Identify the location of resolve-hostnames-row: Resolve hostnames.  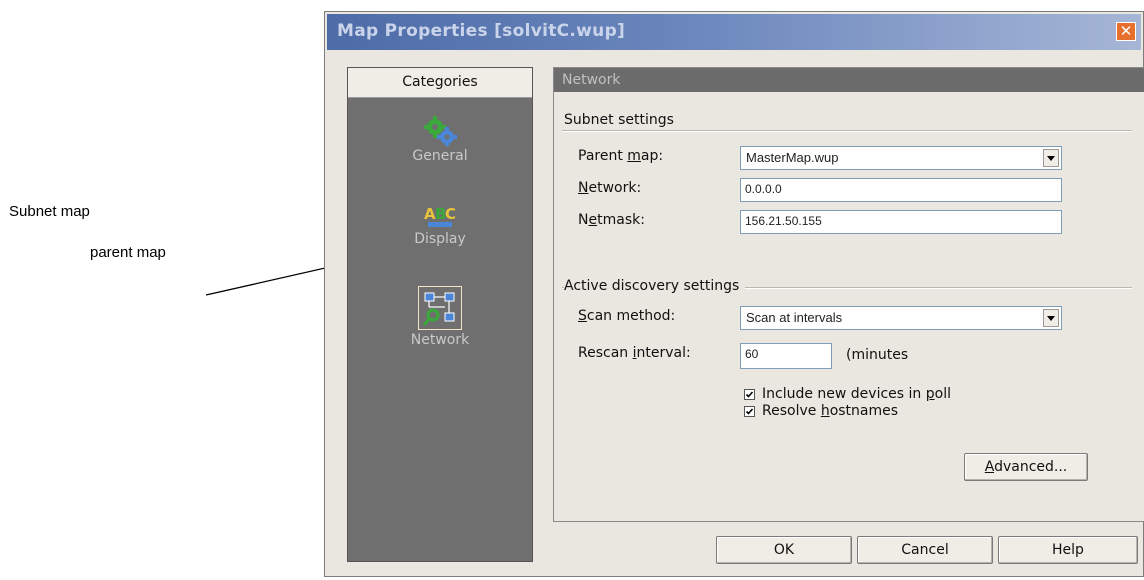
(821, 411).